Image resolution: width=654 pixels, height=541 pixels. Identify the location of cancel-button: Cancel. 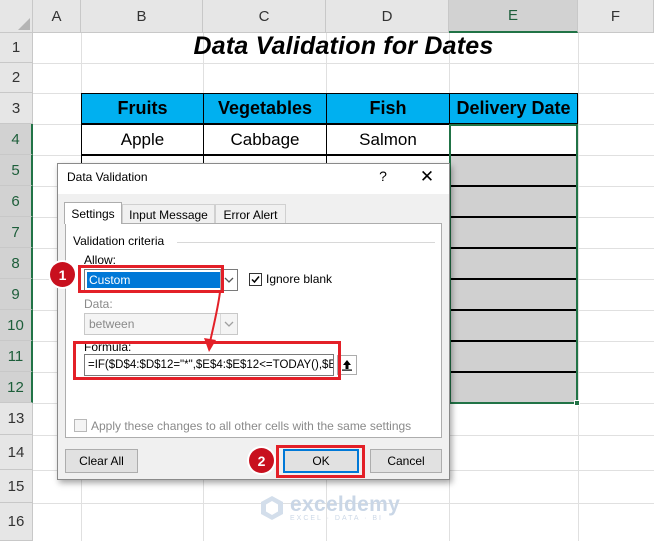
(406, 461).